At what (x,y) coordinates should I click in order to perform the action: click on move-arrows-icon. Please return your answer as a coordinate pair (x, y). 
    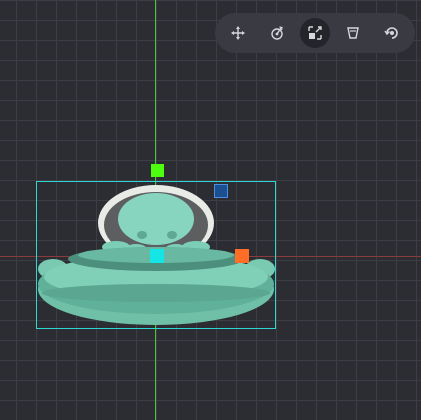
    Looking at the image, I should click on (238, 33).